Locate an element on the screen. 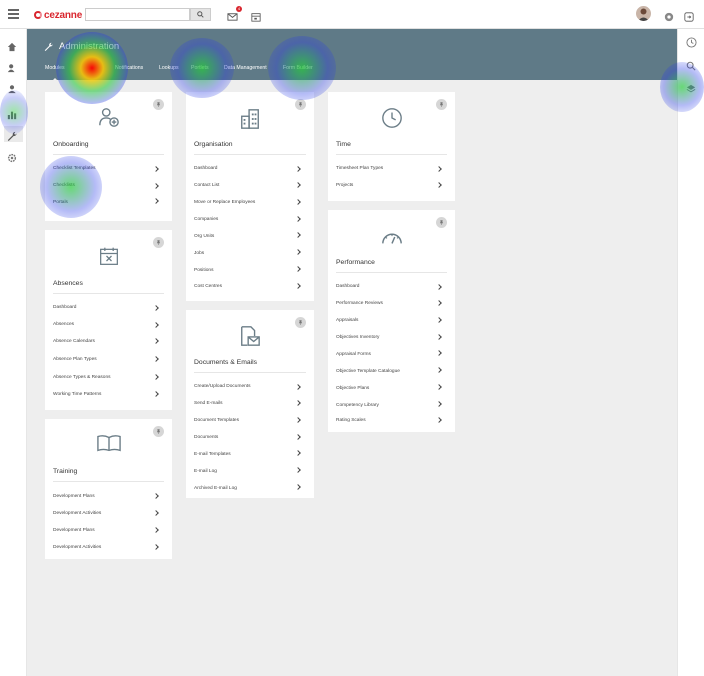 Image resolution: width=704 pixels, height=676 pixels. tab-notifications: Notifications is located at coordinates (129, 68).